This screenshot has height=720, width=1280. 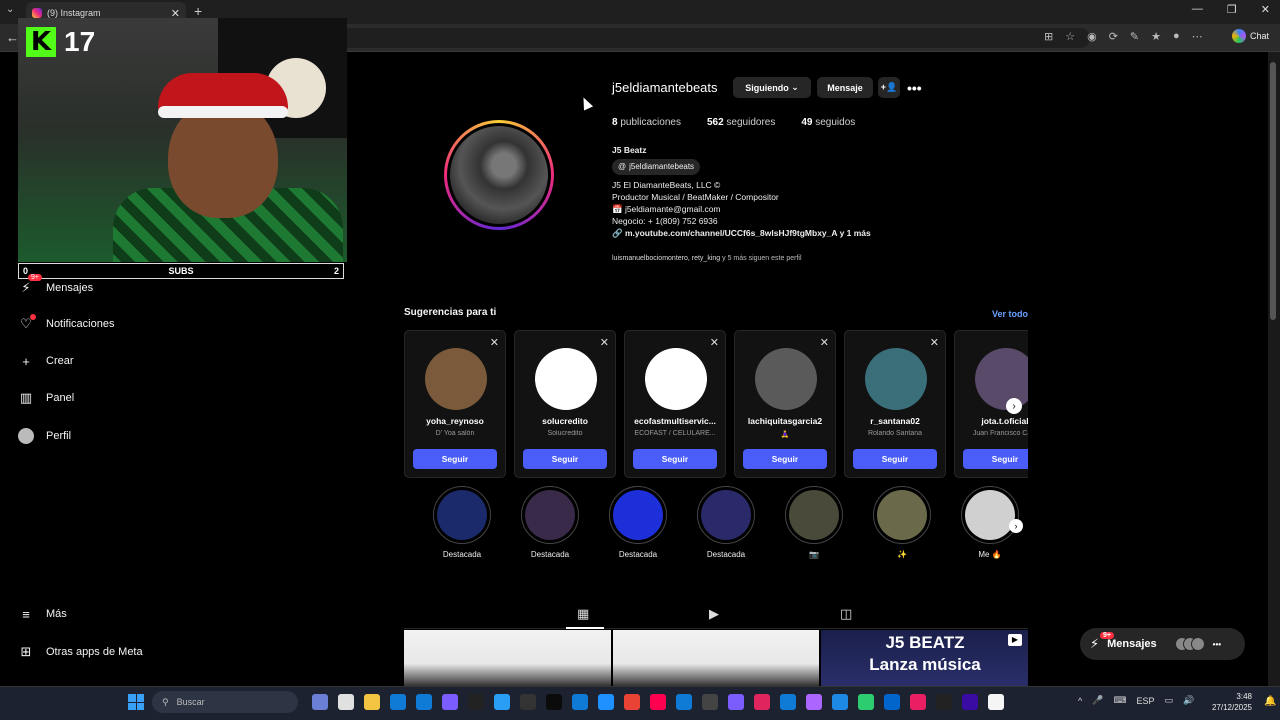 I want to click on refresh-icon: ⟳, so click(x=1113, y=36).